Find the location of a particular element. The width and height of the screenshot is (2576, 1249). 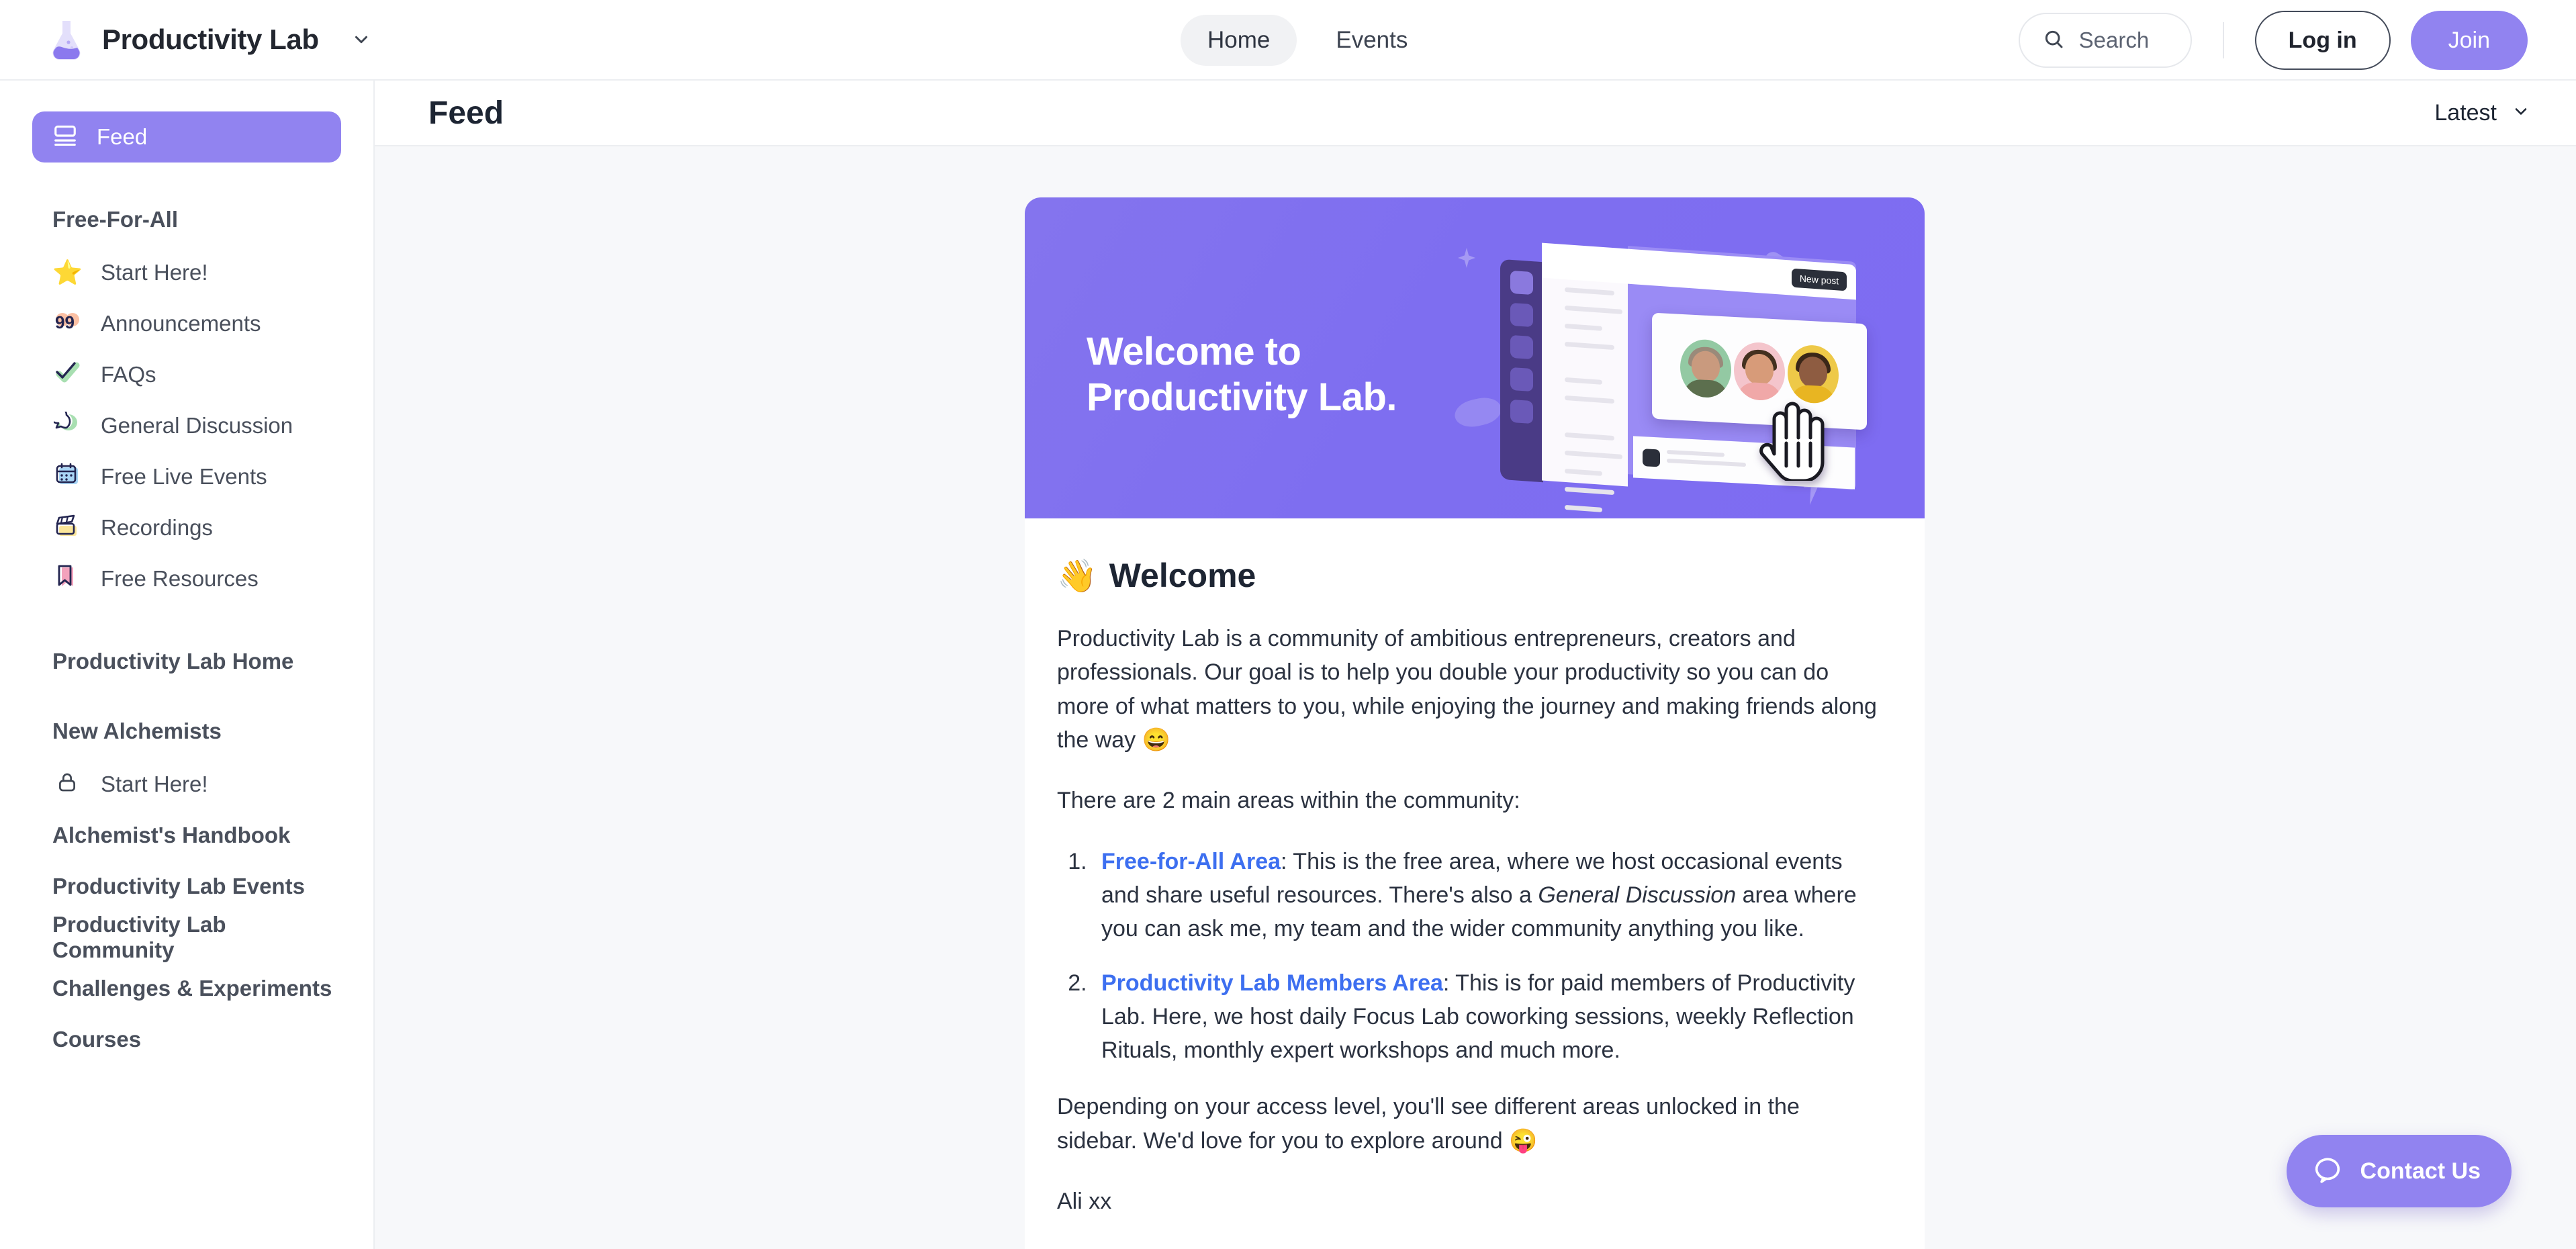

sort-dropdown: Latest is located at coordinates (2482, 113).